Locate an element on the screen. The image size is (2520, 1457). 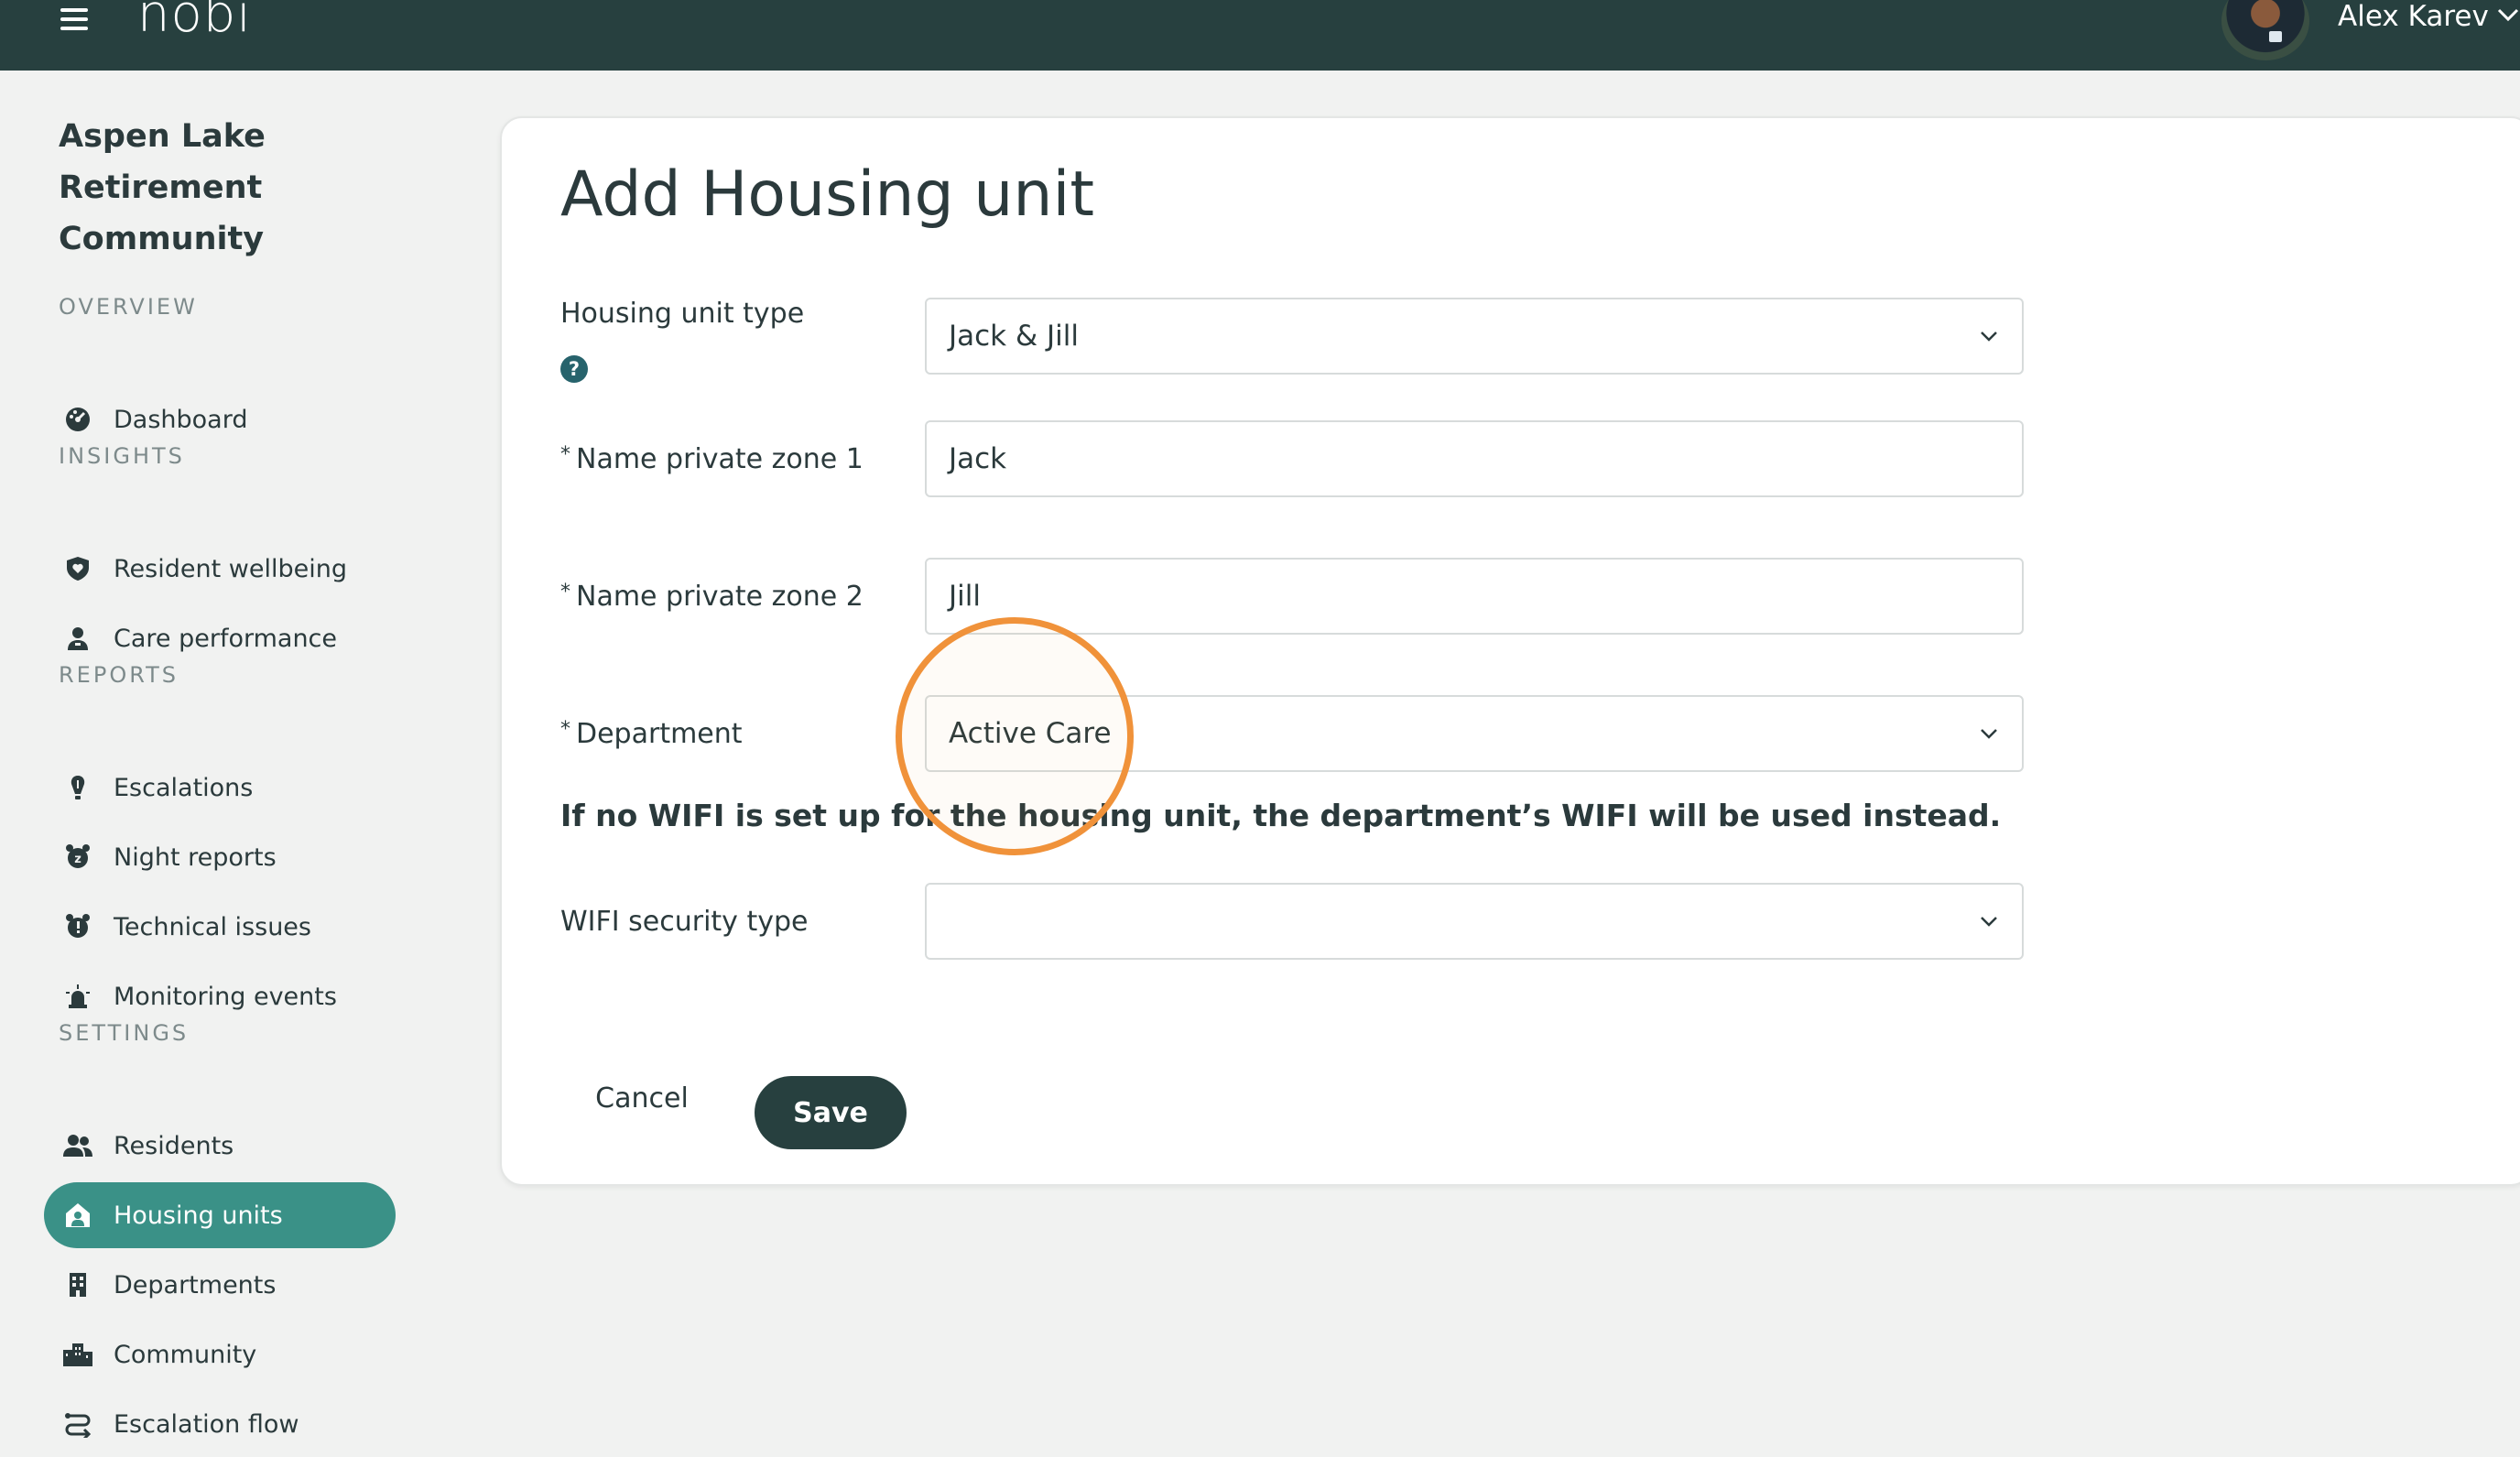
sidebar-item-label: Monitoring events is located at coordinates (225, 996).